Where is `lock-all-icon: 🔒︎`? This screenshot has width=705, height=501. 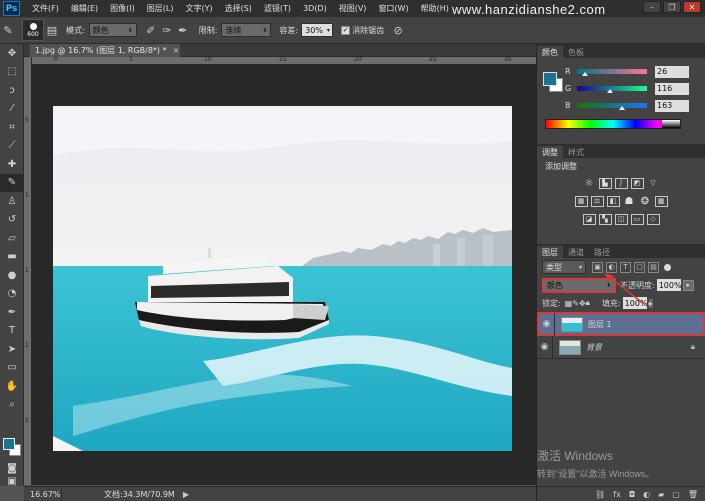 lock-all-icon: 🔒︎ is located at coordinates (588, 303).